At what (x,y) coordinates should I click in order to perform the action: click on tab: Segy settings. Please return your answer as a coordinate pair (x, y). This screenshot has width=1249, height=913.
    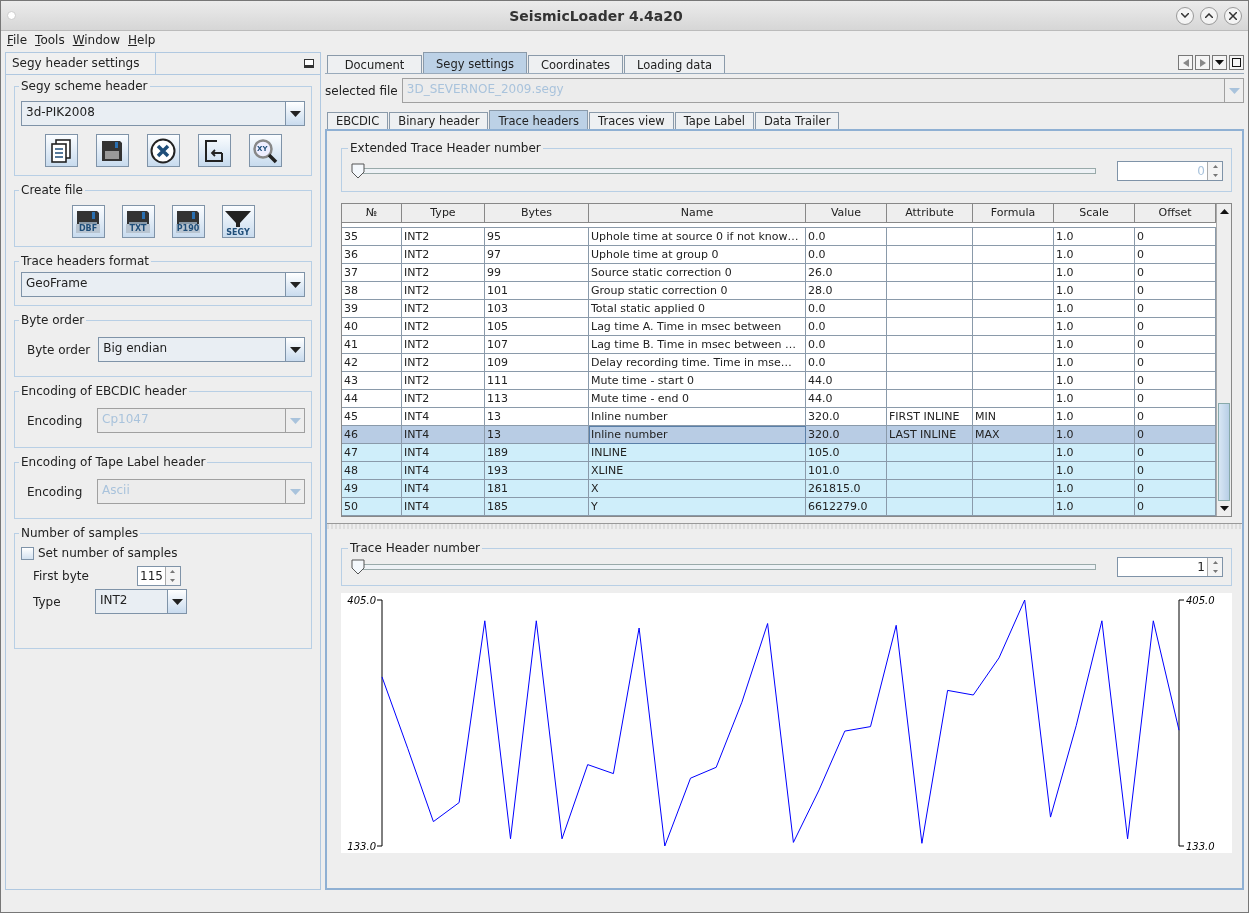
    Looking at the image, I should click on (475, 62).